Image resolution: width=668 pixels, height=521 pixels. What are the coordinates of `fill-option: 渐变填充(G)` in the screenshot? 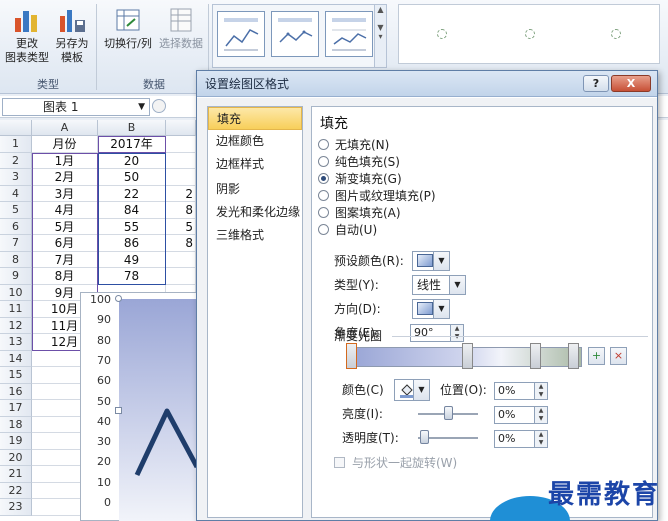 It's located at (360, 179).